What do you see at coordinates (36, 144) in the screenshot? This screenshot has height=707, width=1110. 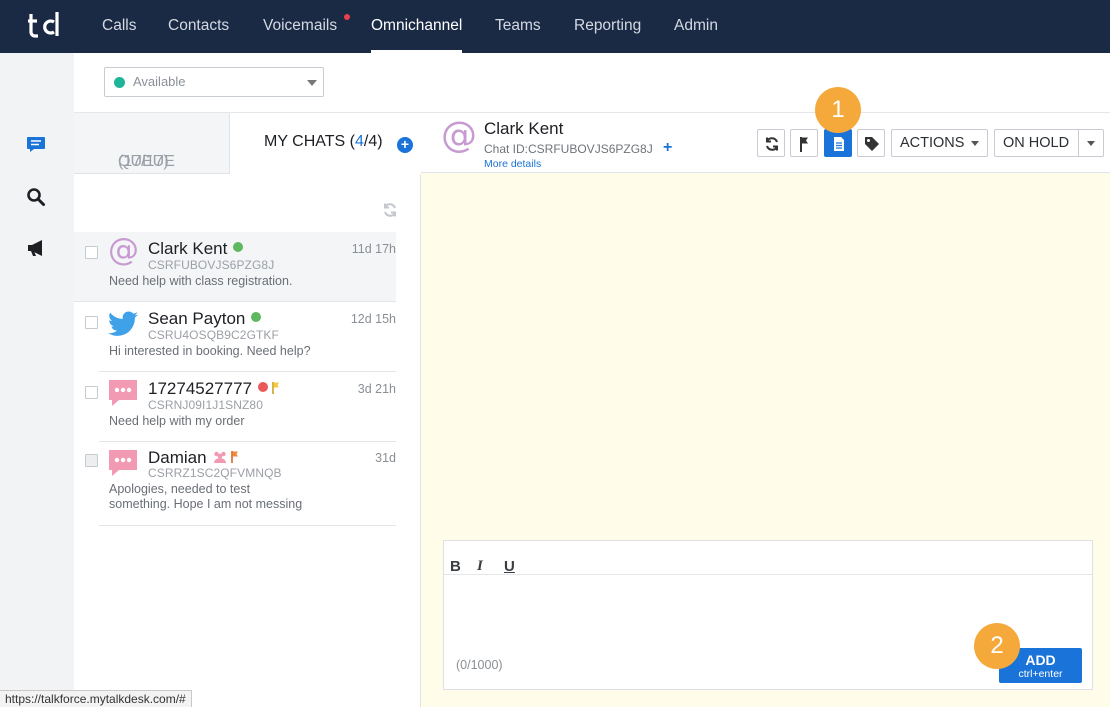 I see `chat-icon` at bounding box center [36, 144].